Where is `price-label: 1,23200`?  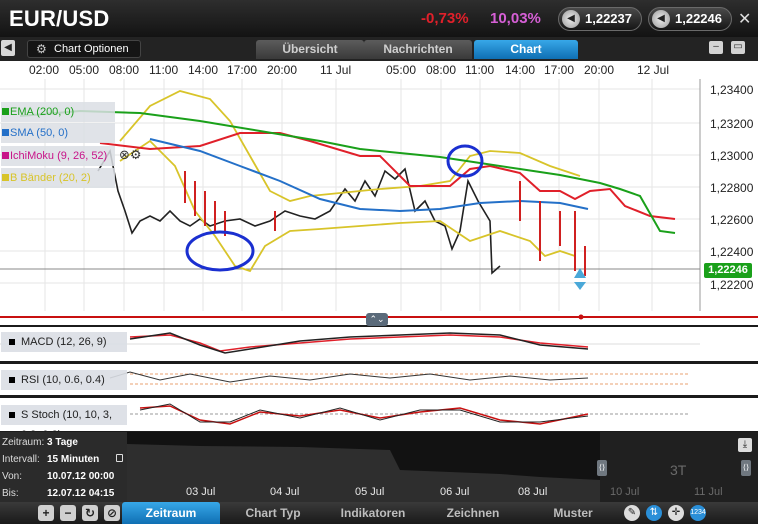
price-label: 1,23200 is located at coordinates (732, 124).